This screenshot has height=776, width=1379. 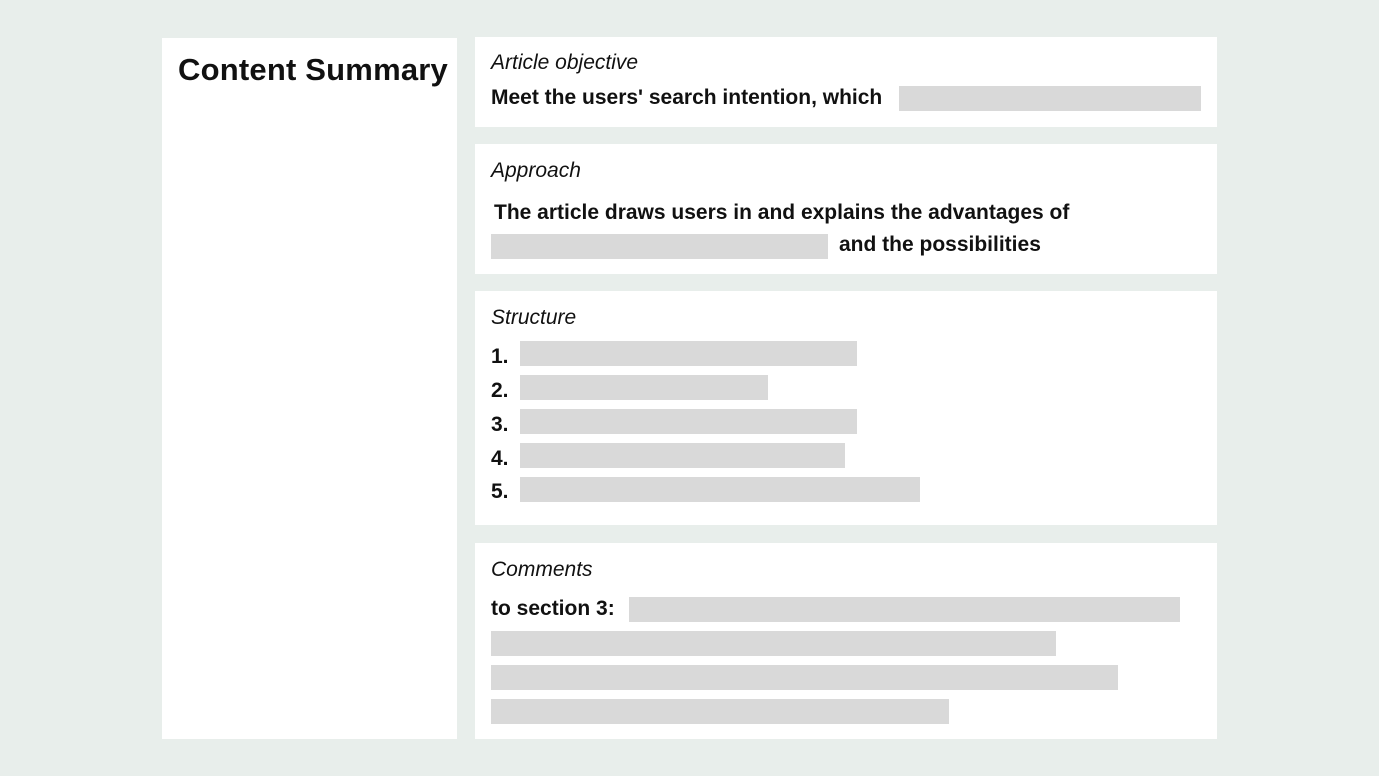 I want to click on structure-item-number: 5., so click(x=500, y=491).